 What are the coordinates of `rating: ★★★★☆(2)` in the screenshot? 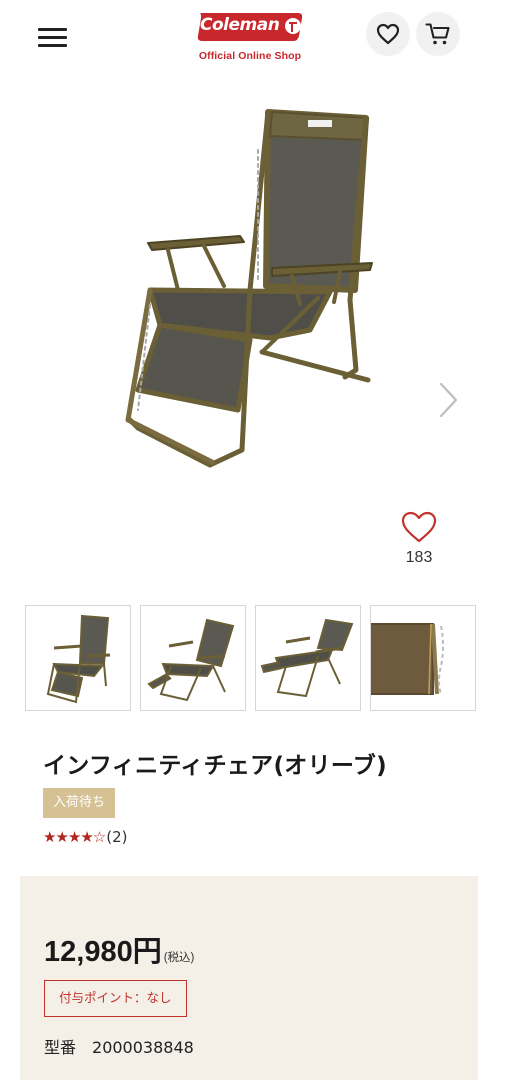 It's located at (85, 837).